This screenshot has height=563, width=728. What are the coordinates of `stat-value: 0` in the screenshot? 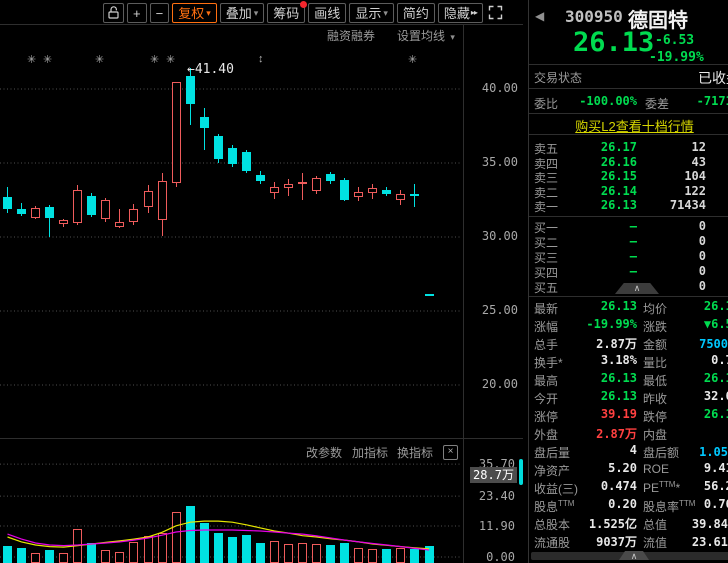 It's located at (693, 432).